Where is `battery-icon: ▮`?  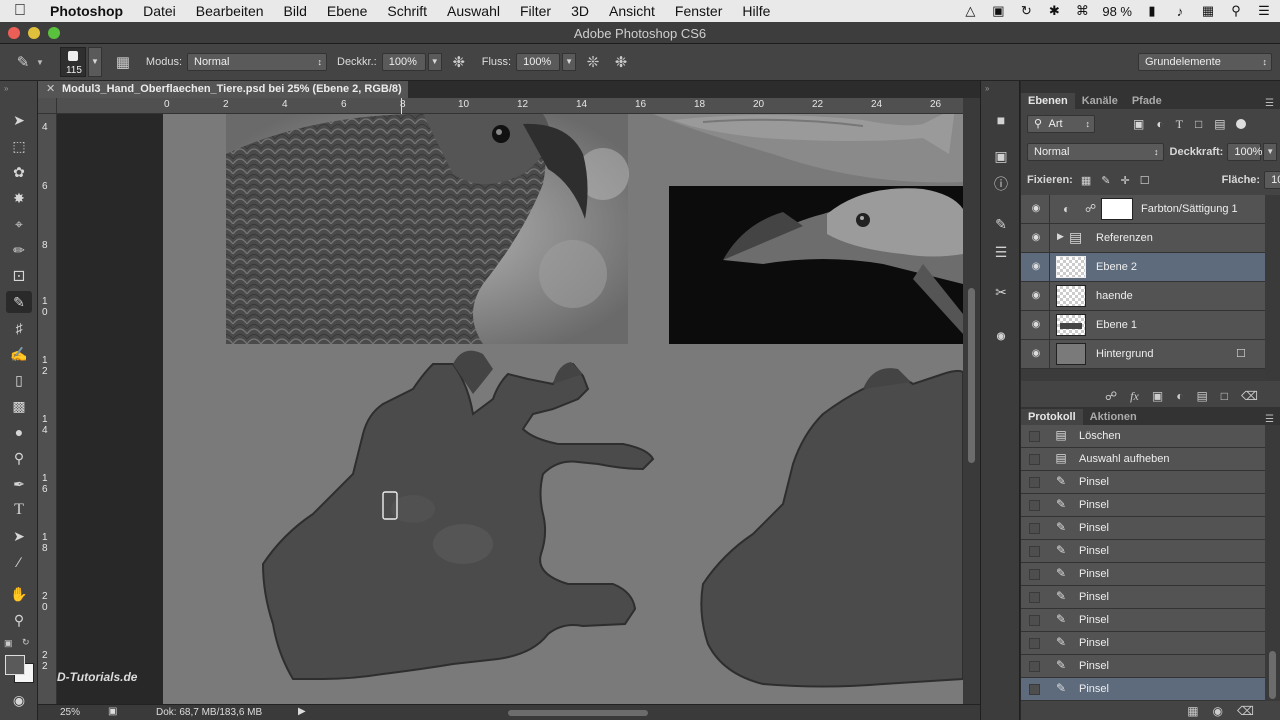 battery-icon: ▮ is located at coordinates (1152, 11).